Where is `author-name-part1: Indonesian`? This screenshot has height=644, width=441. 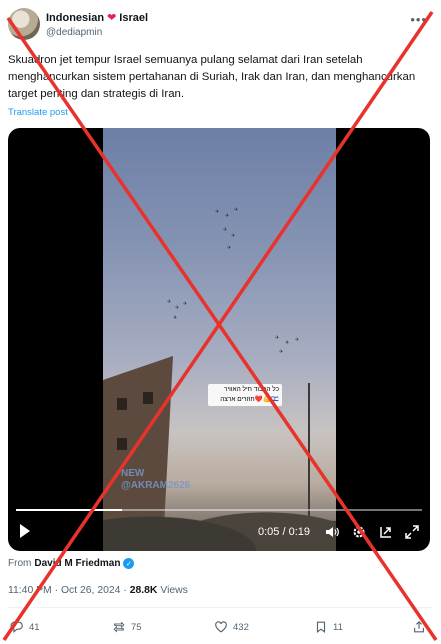 author-name-part1: Indonesian is located at coordinates (75, 17).